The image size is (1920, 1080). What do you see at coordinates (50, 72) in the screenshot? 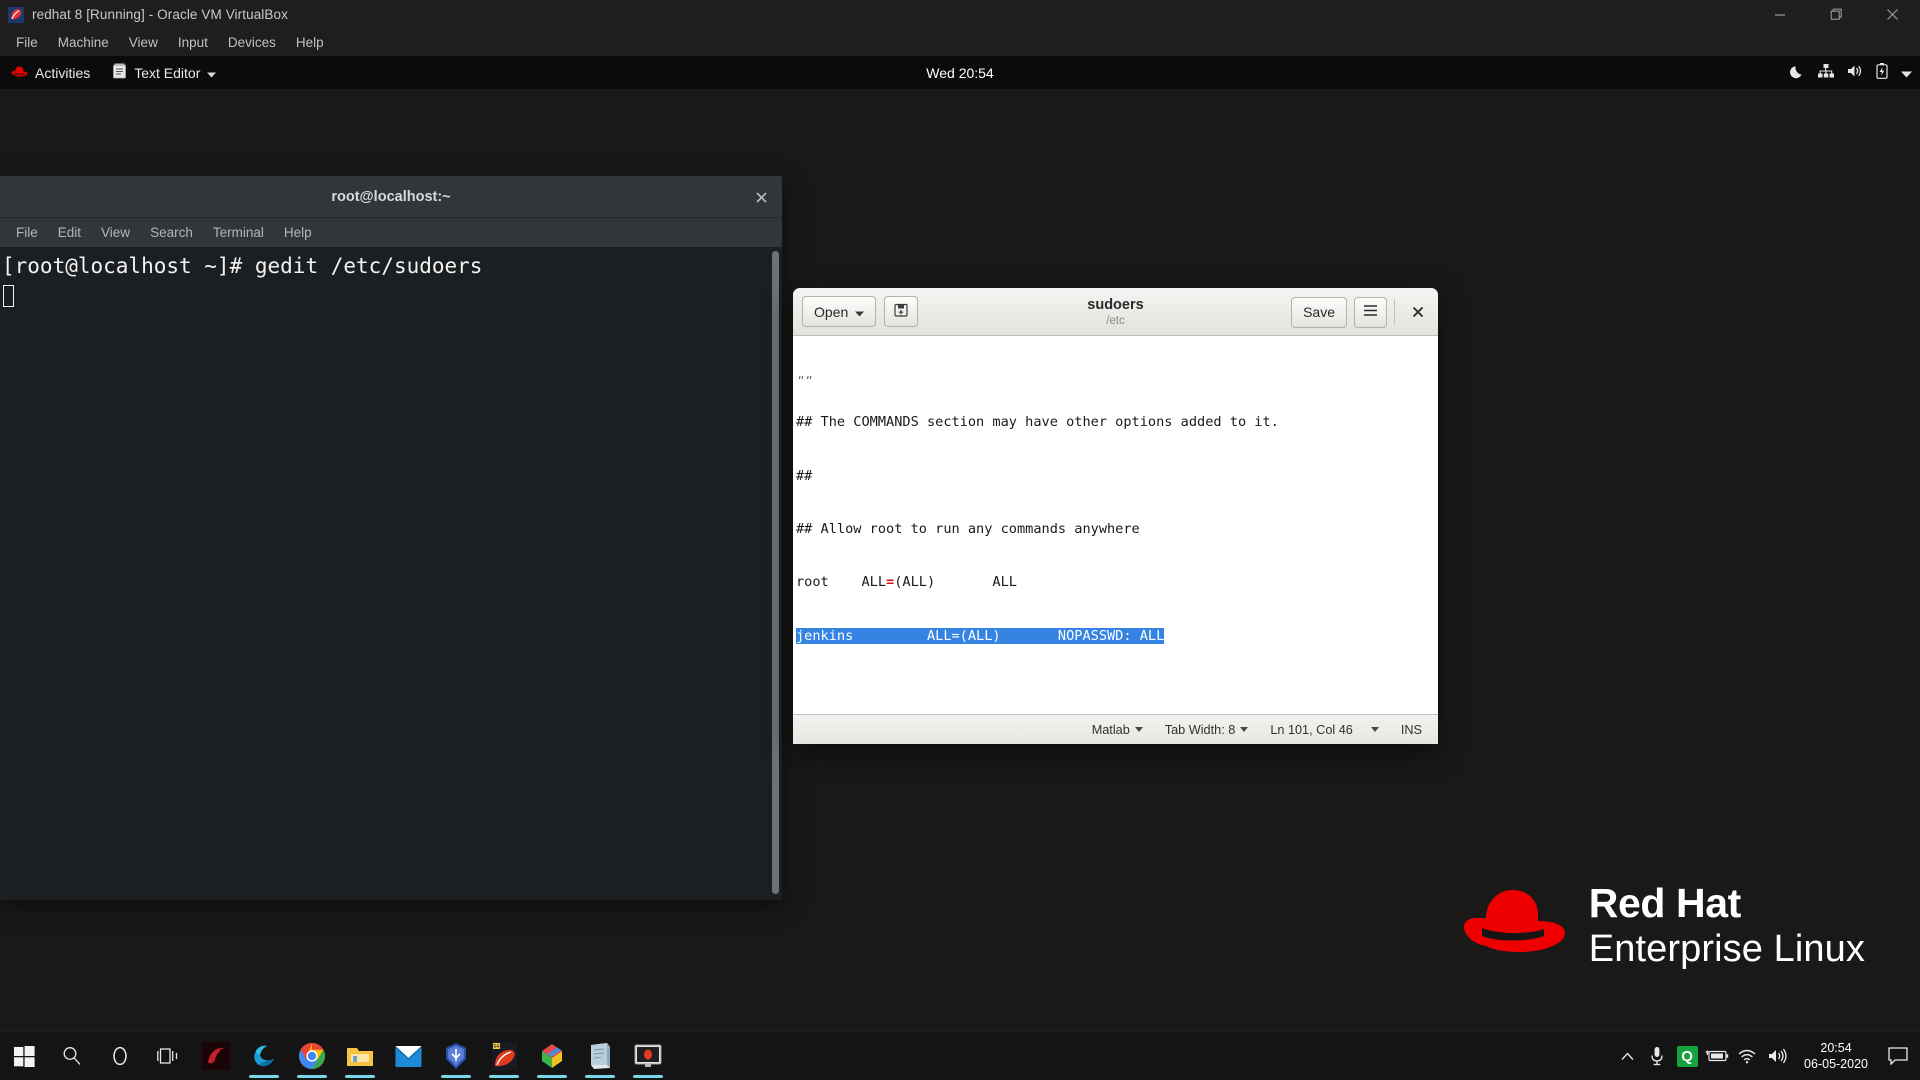
I see `activities-button: Activities` at bounding box center [50, 72].